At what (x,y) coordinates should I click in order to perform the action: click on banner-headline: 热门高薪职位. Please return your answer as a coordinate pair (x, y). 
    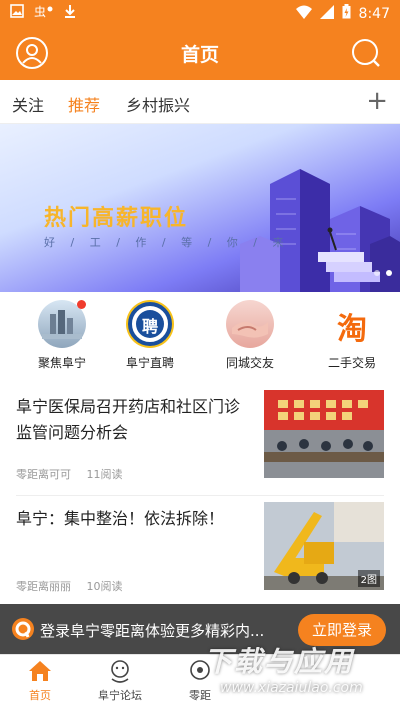
    Looking at the image, I should click on (116, 218).